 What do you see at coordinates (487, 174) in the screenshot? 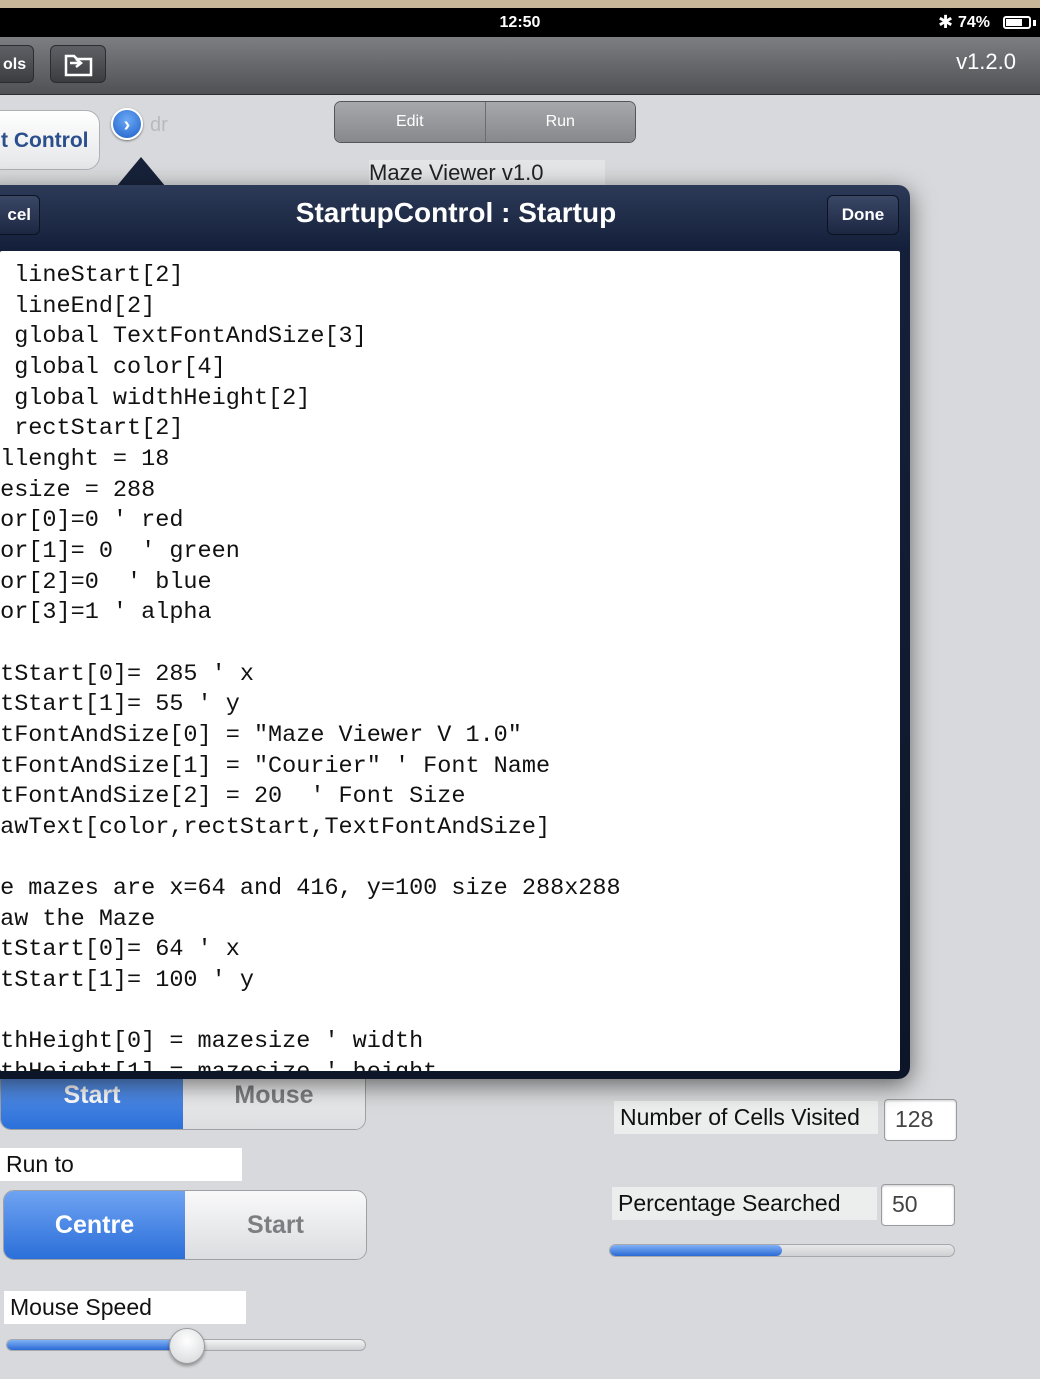
I see `maze-viewer-title: Maze Viewer v1.0` at bounding box center [487, 174].